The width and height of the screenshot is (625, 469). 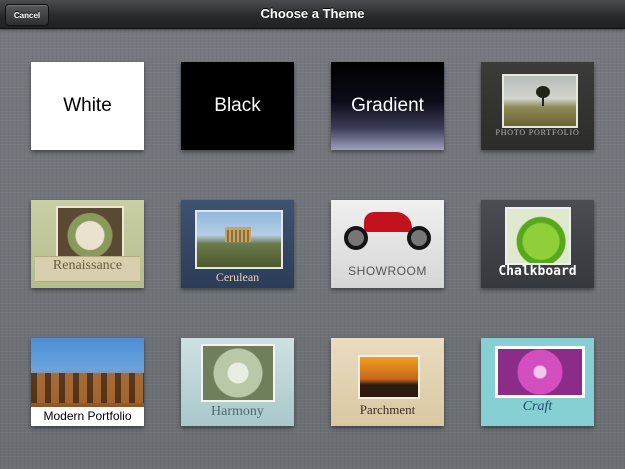 I want to click on theme-tile-photo-portfolio: PHOTO PORTFOLIO, so click(x=537, y=106).